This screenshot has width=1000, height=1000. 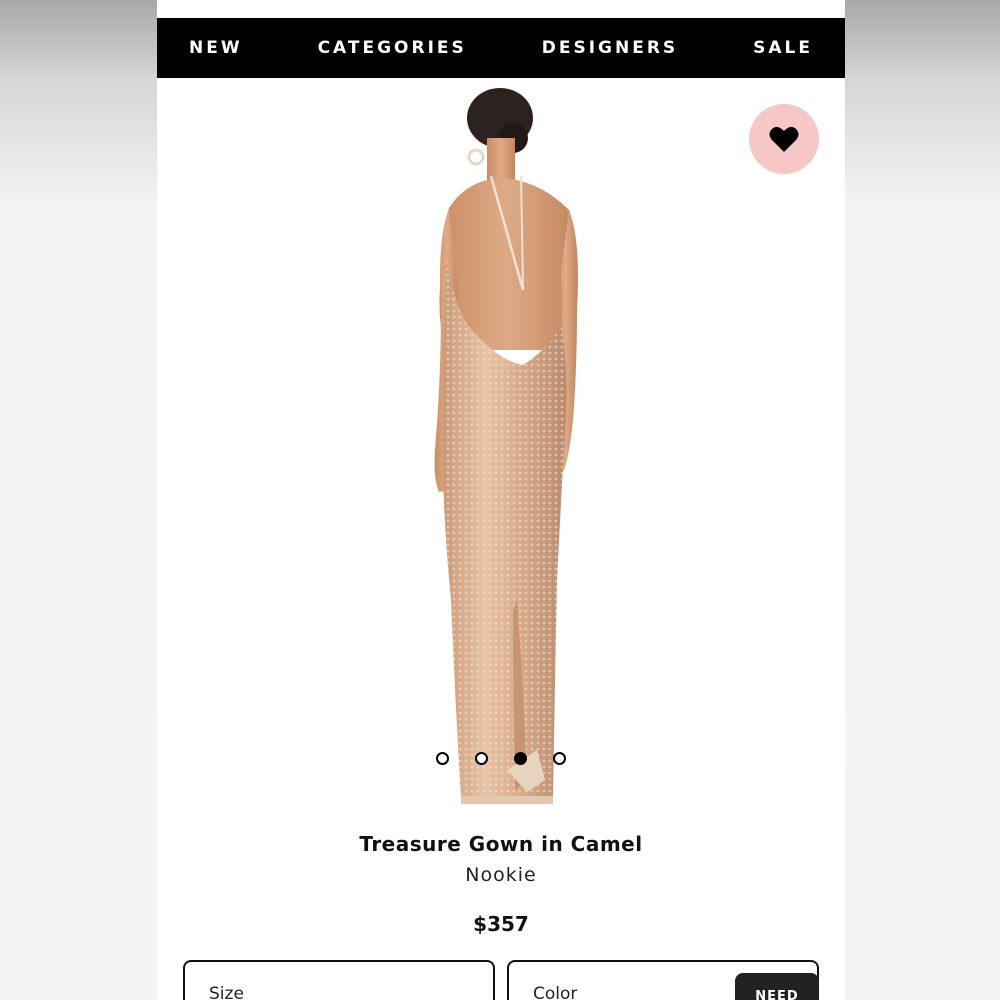 I want to click on need-help-button: NEED, so click(x=777, y=986).